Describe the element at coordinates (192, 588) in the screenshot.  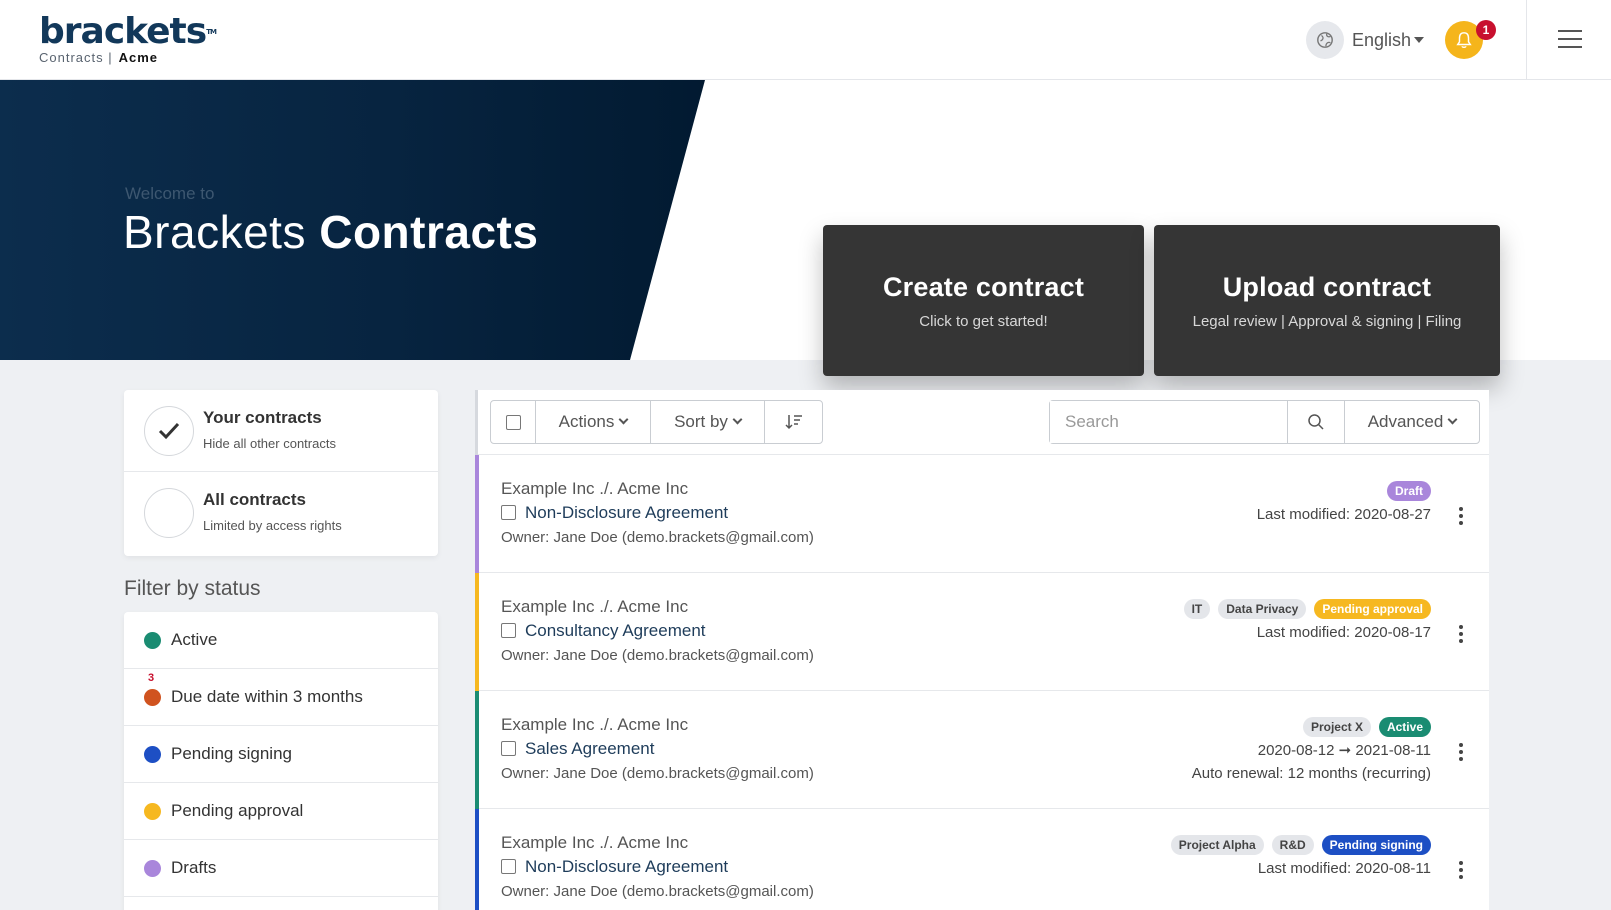
I see `filter-heading: Filter by status` at that location.